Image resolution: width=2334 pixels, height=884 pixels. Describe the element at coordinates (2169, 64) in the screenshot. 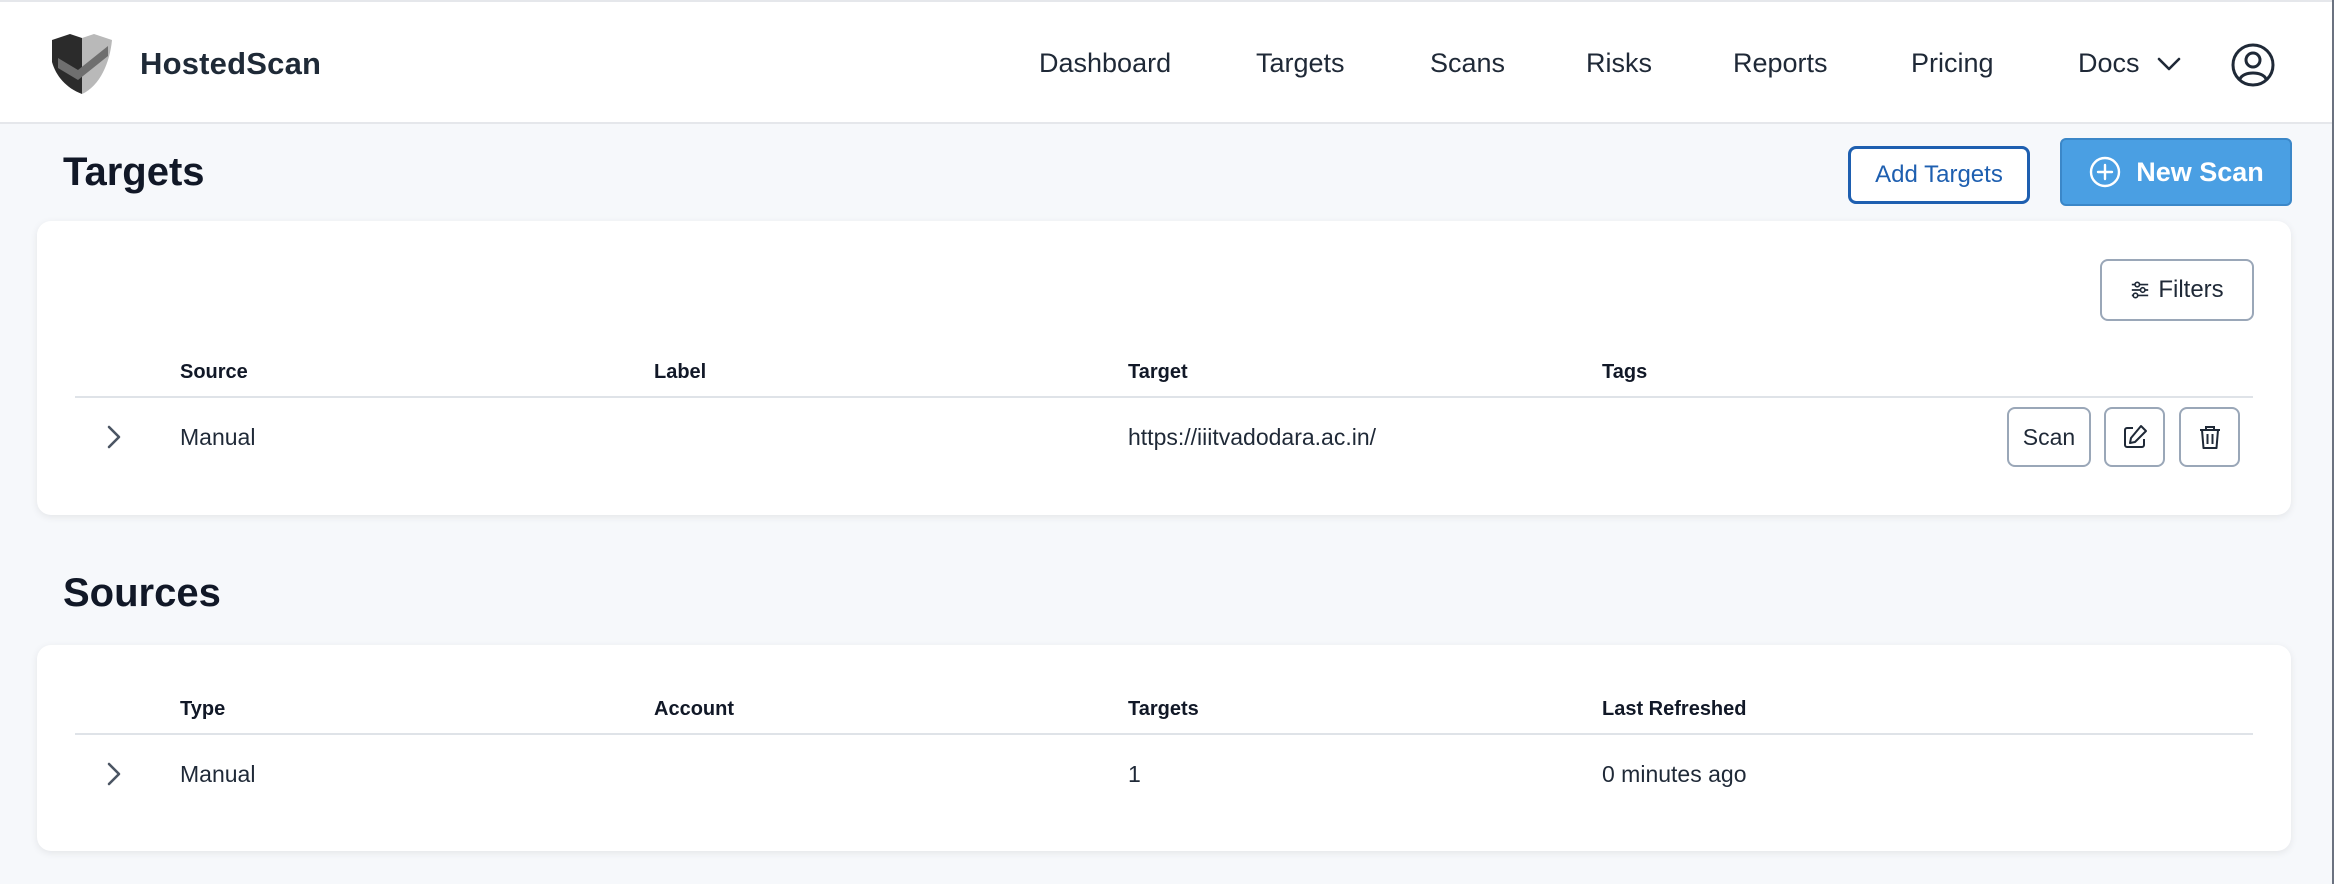

I see `chevron-down-icon` at that location.